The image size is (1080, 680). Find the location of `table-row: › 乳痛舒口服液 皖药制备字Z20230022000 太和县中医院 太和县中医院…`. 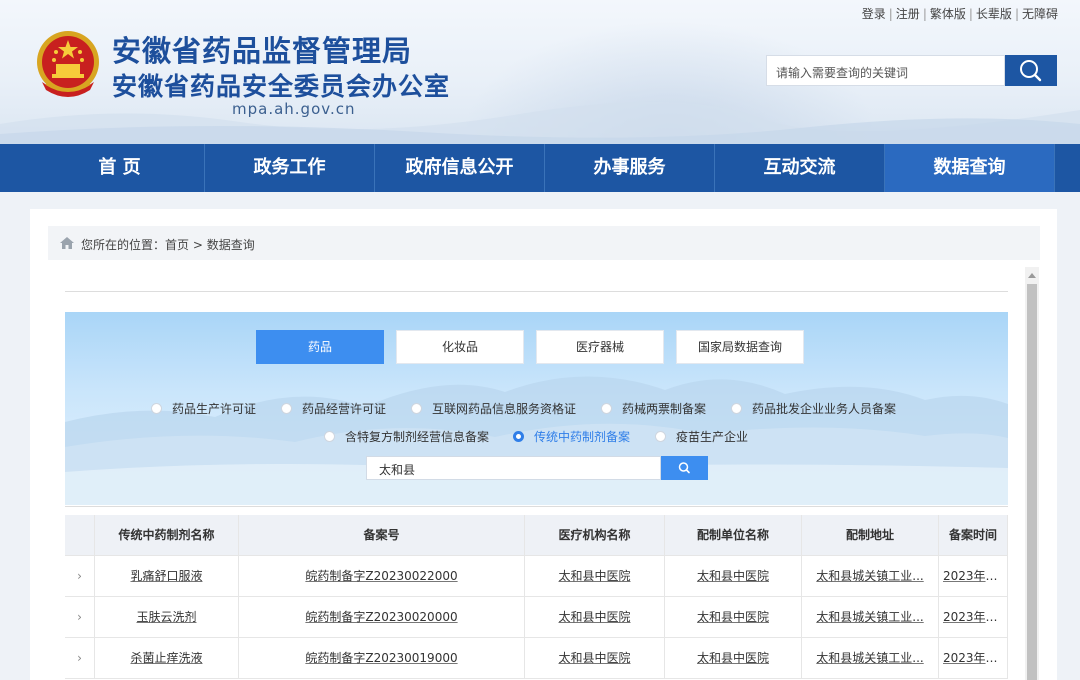

table-row: › 乳痛舒口服液 皖药制备字Z20230022000 太和县中医院 太和县中医院… is located at coordinates (536, 576).